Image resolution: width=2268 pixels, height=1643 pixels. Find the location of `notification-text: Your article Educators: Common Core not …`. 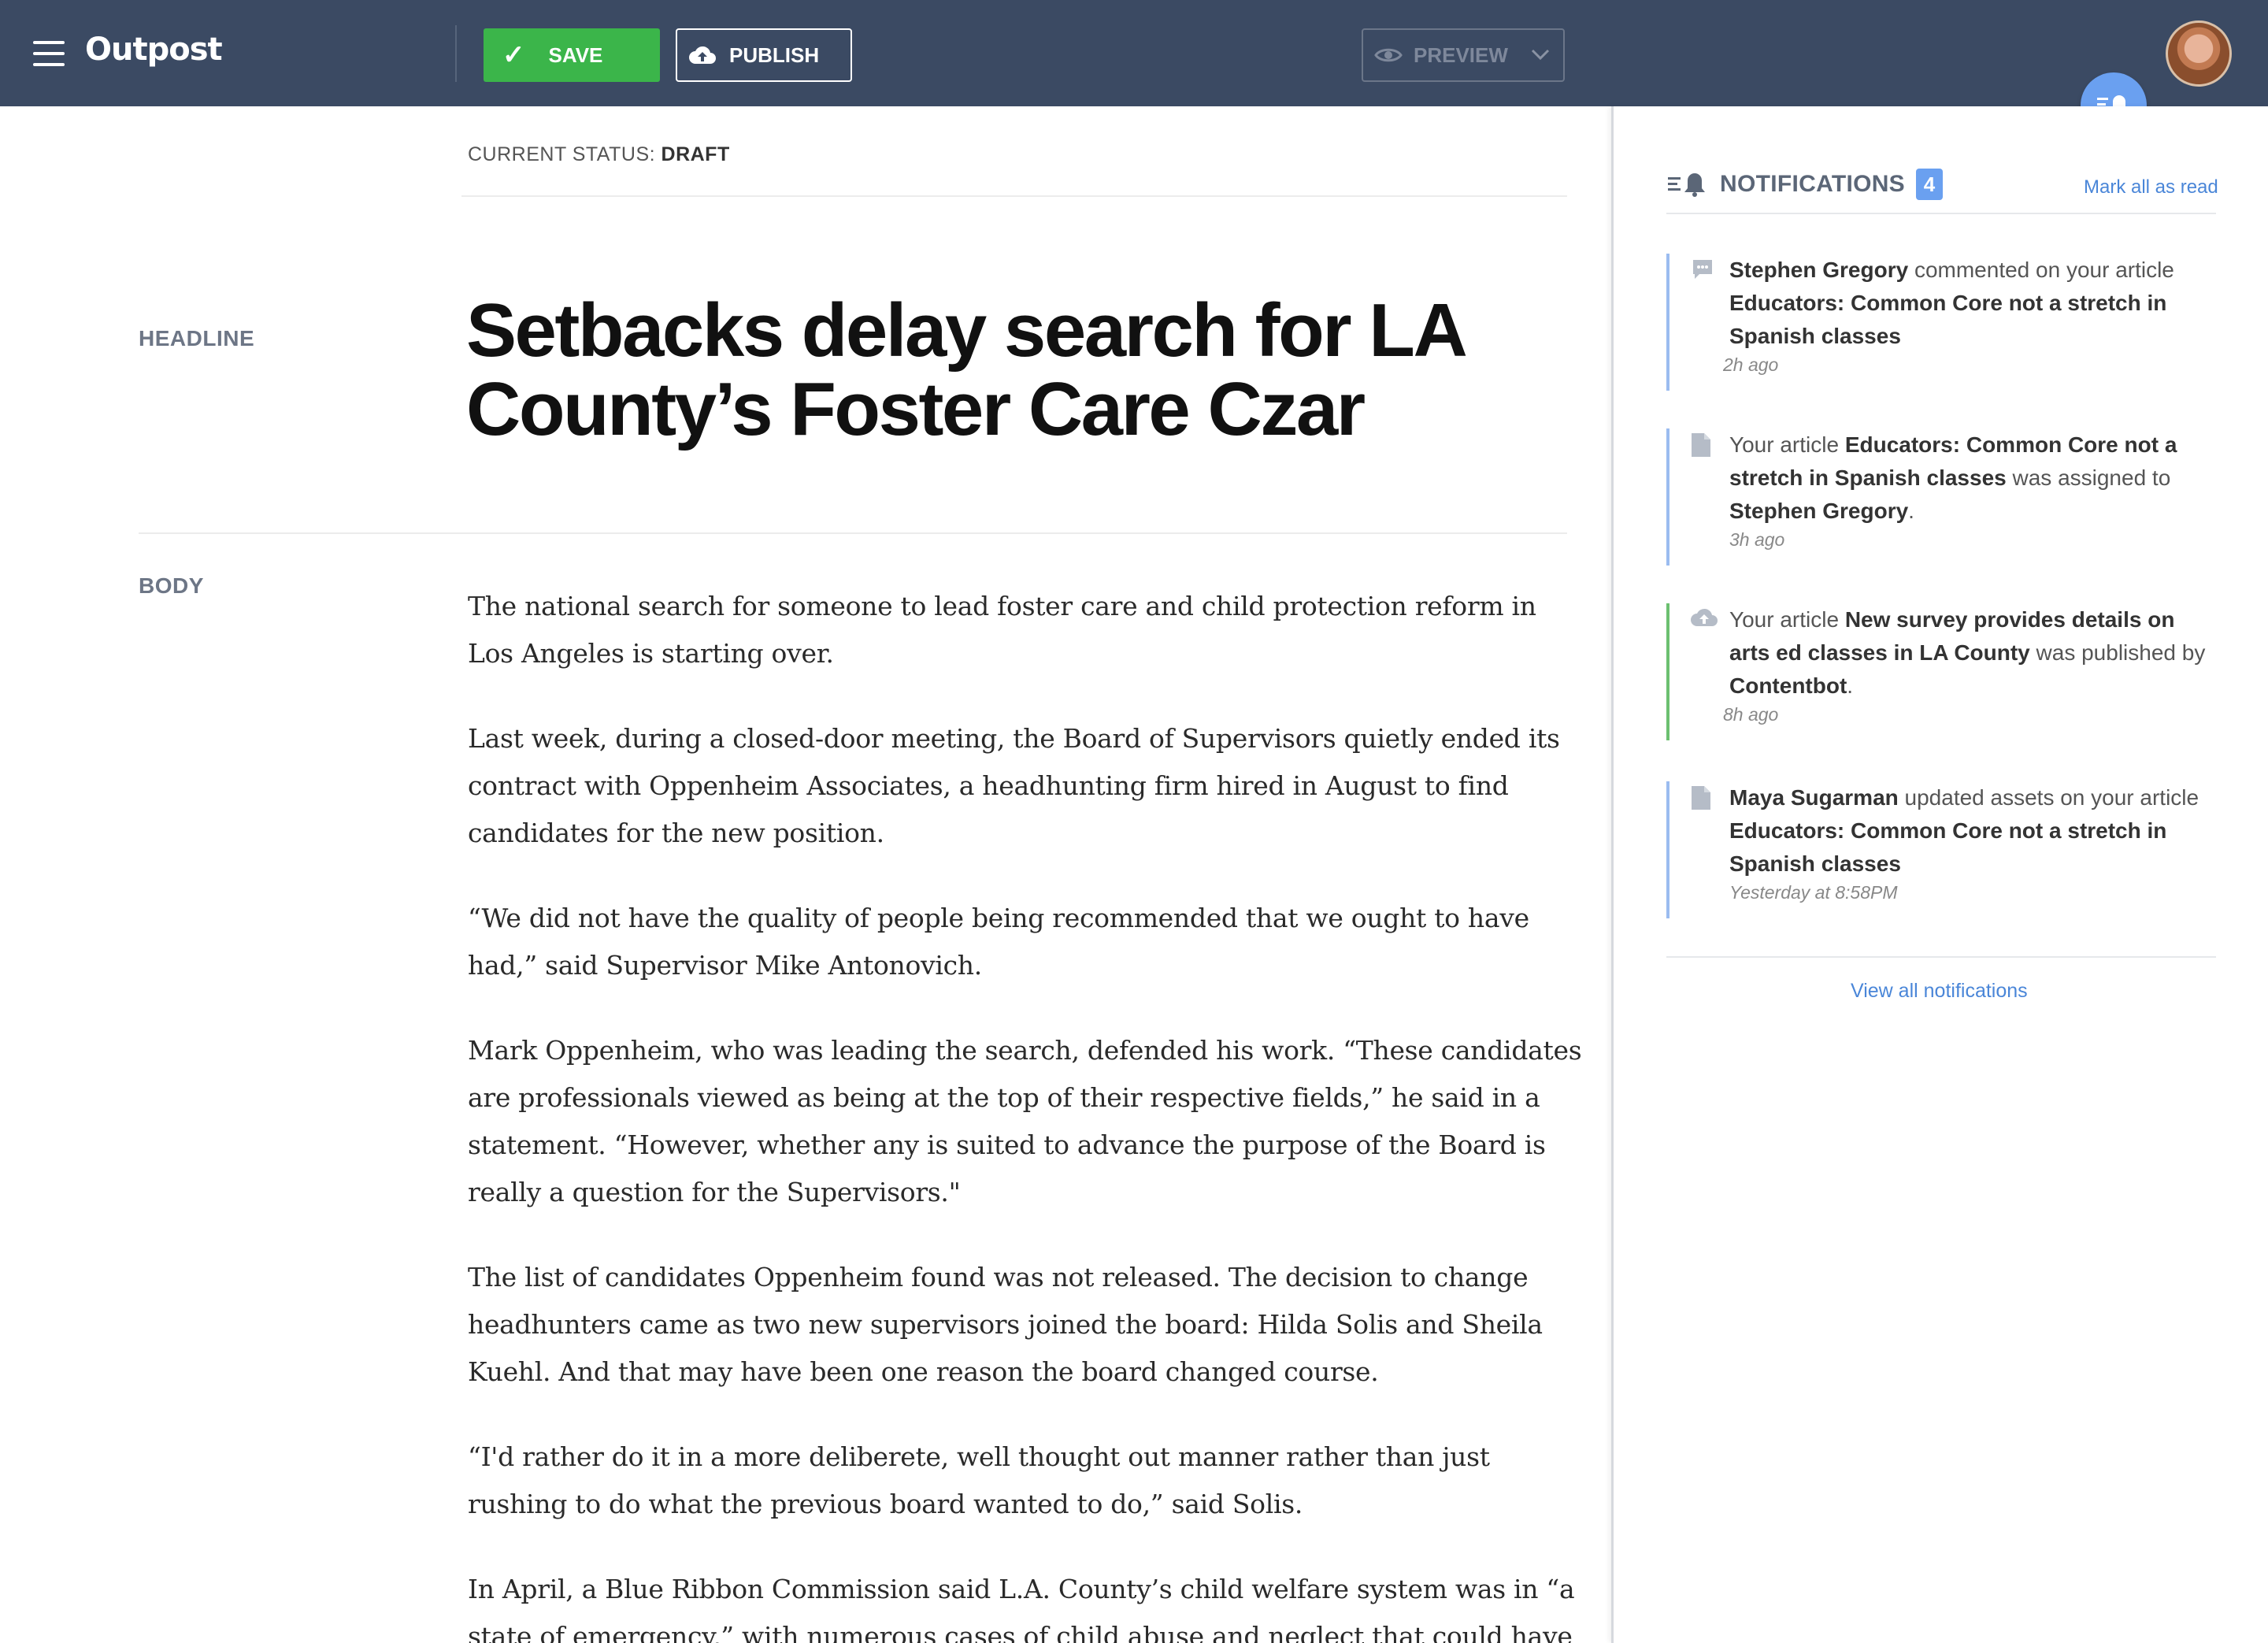

notification-text: Your article Educators: Common Core not … is located at coordinates (1973, 478).